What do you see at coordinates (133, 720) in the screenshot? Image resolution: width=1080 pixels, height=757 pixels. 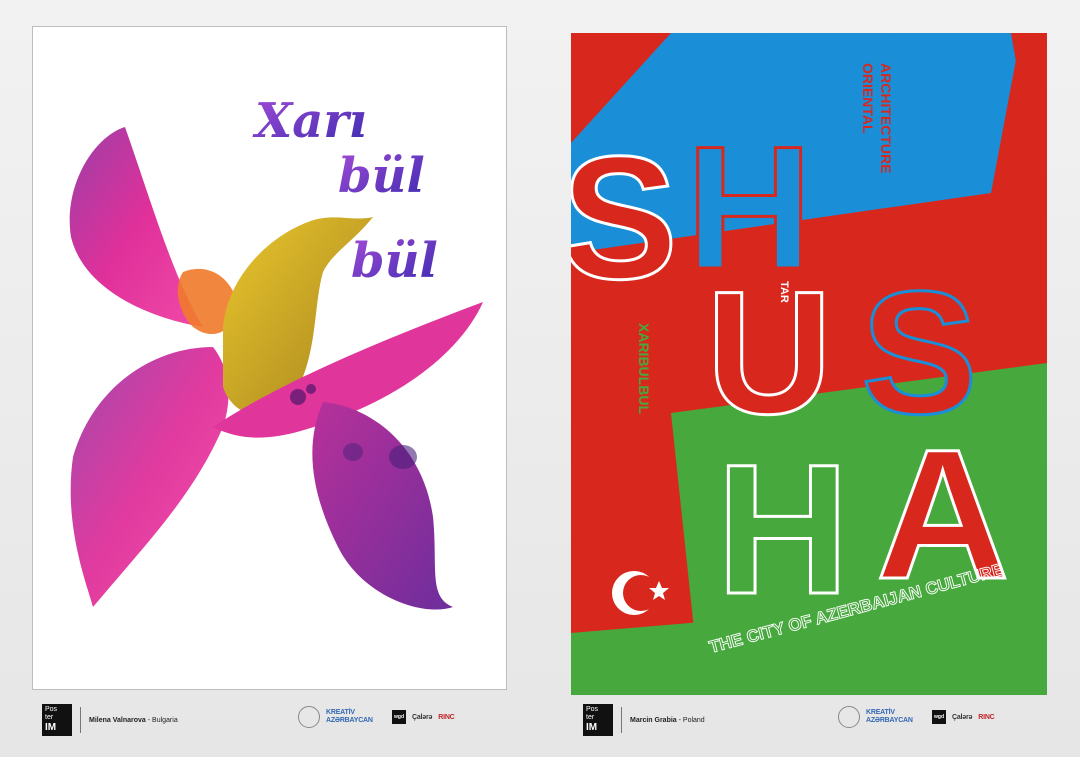 I see `artist-credit: Milena Valnarova - Bulgaria` at bounding box center [133, 720].